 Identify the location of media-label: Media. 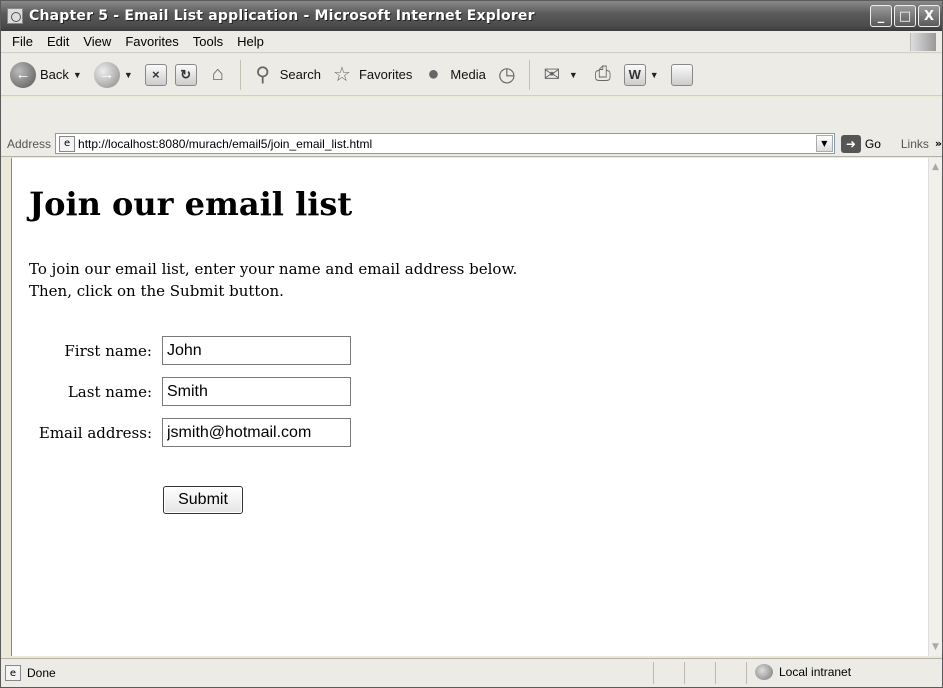
(468, 74).